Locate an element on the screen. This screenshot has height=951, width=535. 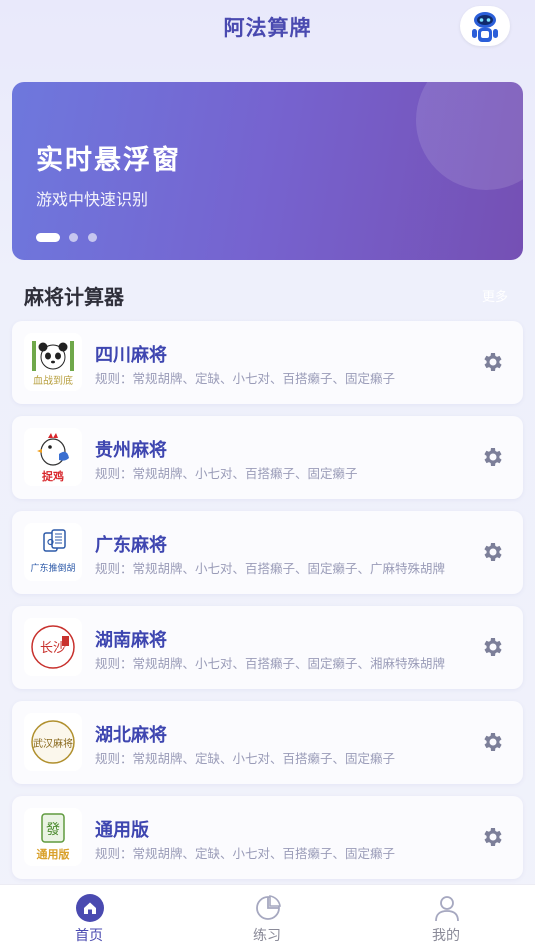
icon-caption: 血战到底 is located at coordinates (53, 380).